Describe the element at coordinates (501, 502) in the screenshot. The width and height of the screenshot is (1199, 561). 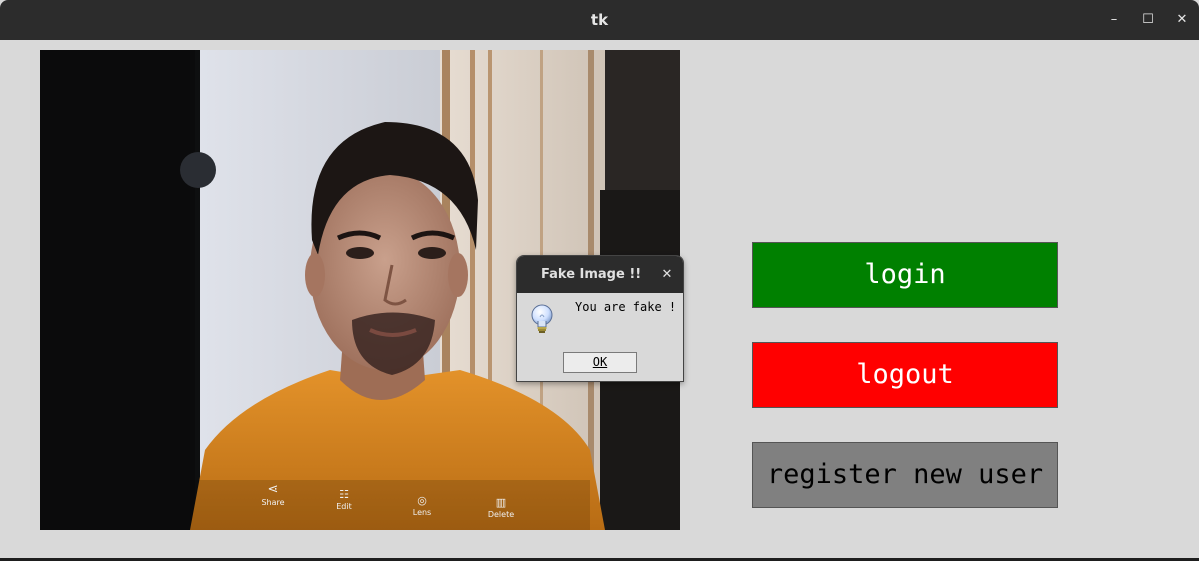
I see `trash-icon: ▥` at that location.